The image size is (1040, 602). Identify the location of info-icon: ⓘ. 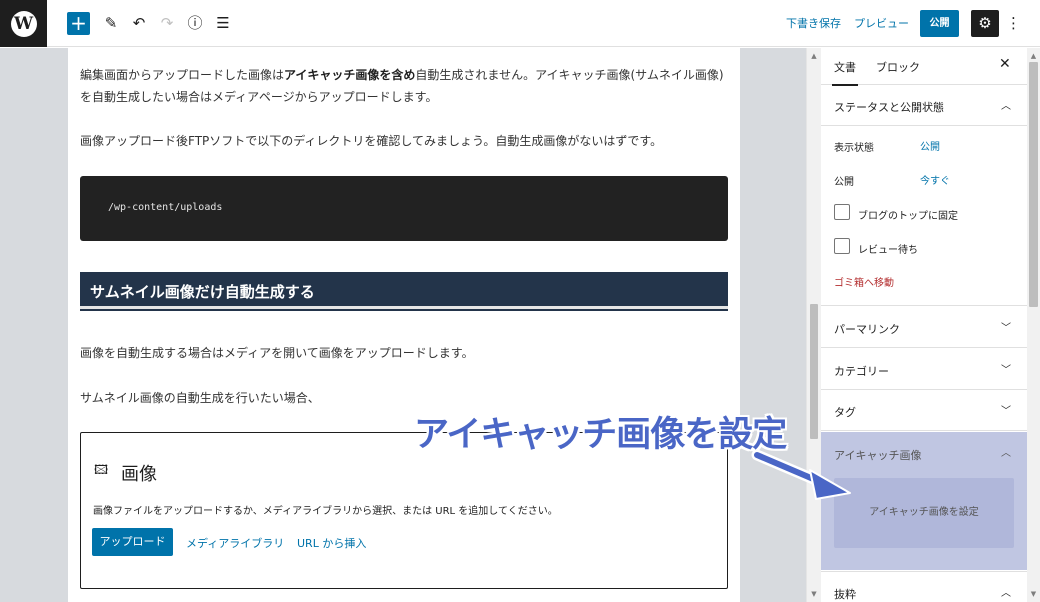
(195, 23).